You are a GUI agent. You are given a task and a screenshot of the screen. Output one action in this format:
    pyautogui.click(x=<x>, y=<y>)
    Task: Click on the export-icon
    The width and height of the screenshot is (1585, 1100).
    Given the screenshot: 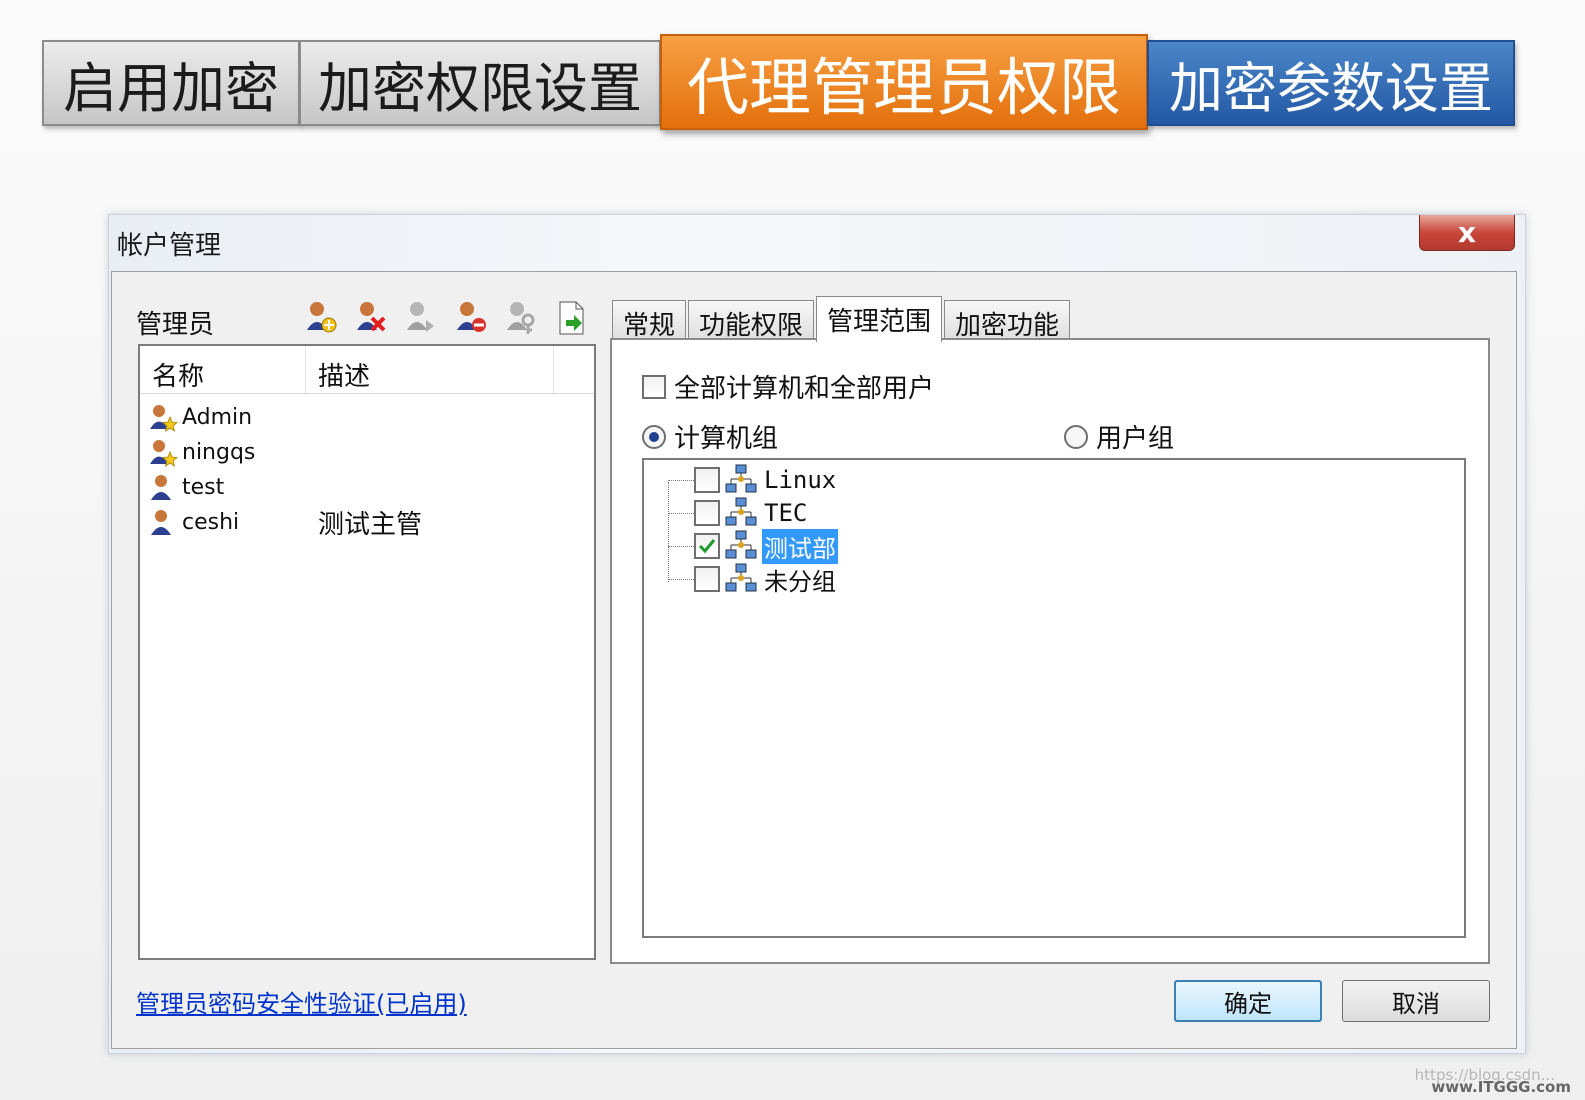 What is the action you would take?
    pyautogui.click(x=572, y=318)
    